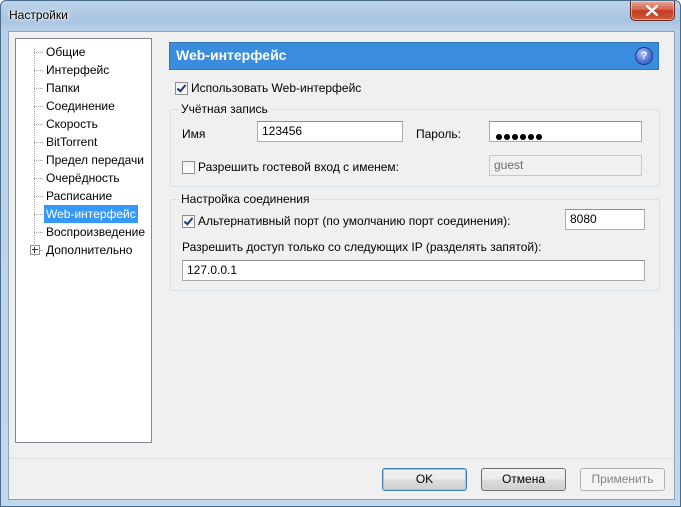  What do you see at coordinates (79, 196) in the screenshot?
I see `tree-item-label: Расписание` at bounding box center [79, 196].